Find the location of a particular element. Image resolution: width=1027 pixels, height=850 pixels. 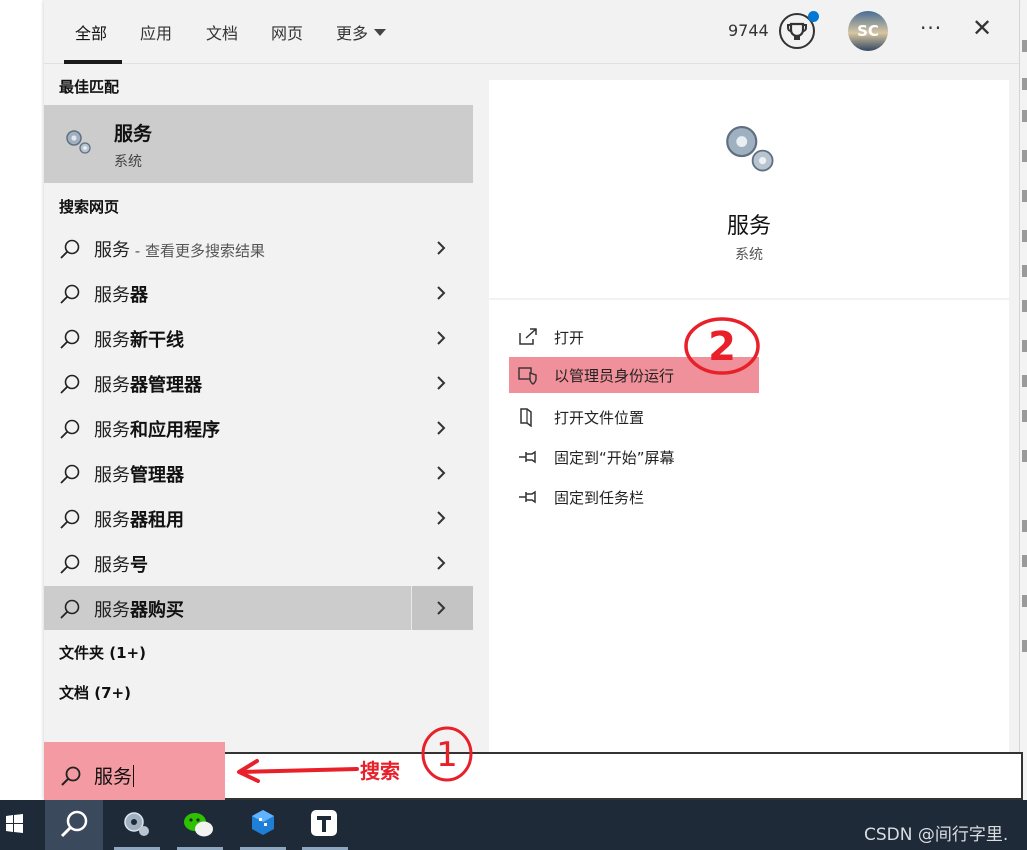

annotation-search-label: 搜索 is located at coordinates (380, 771).